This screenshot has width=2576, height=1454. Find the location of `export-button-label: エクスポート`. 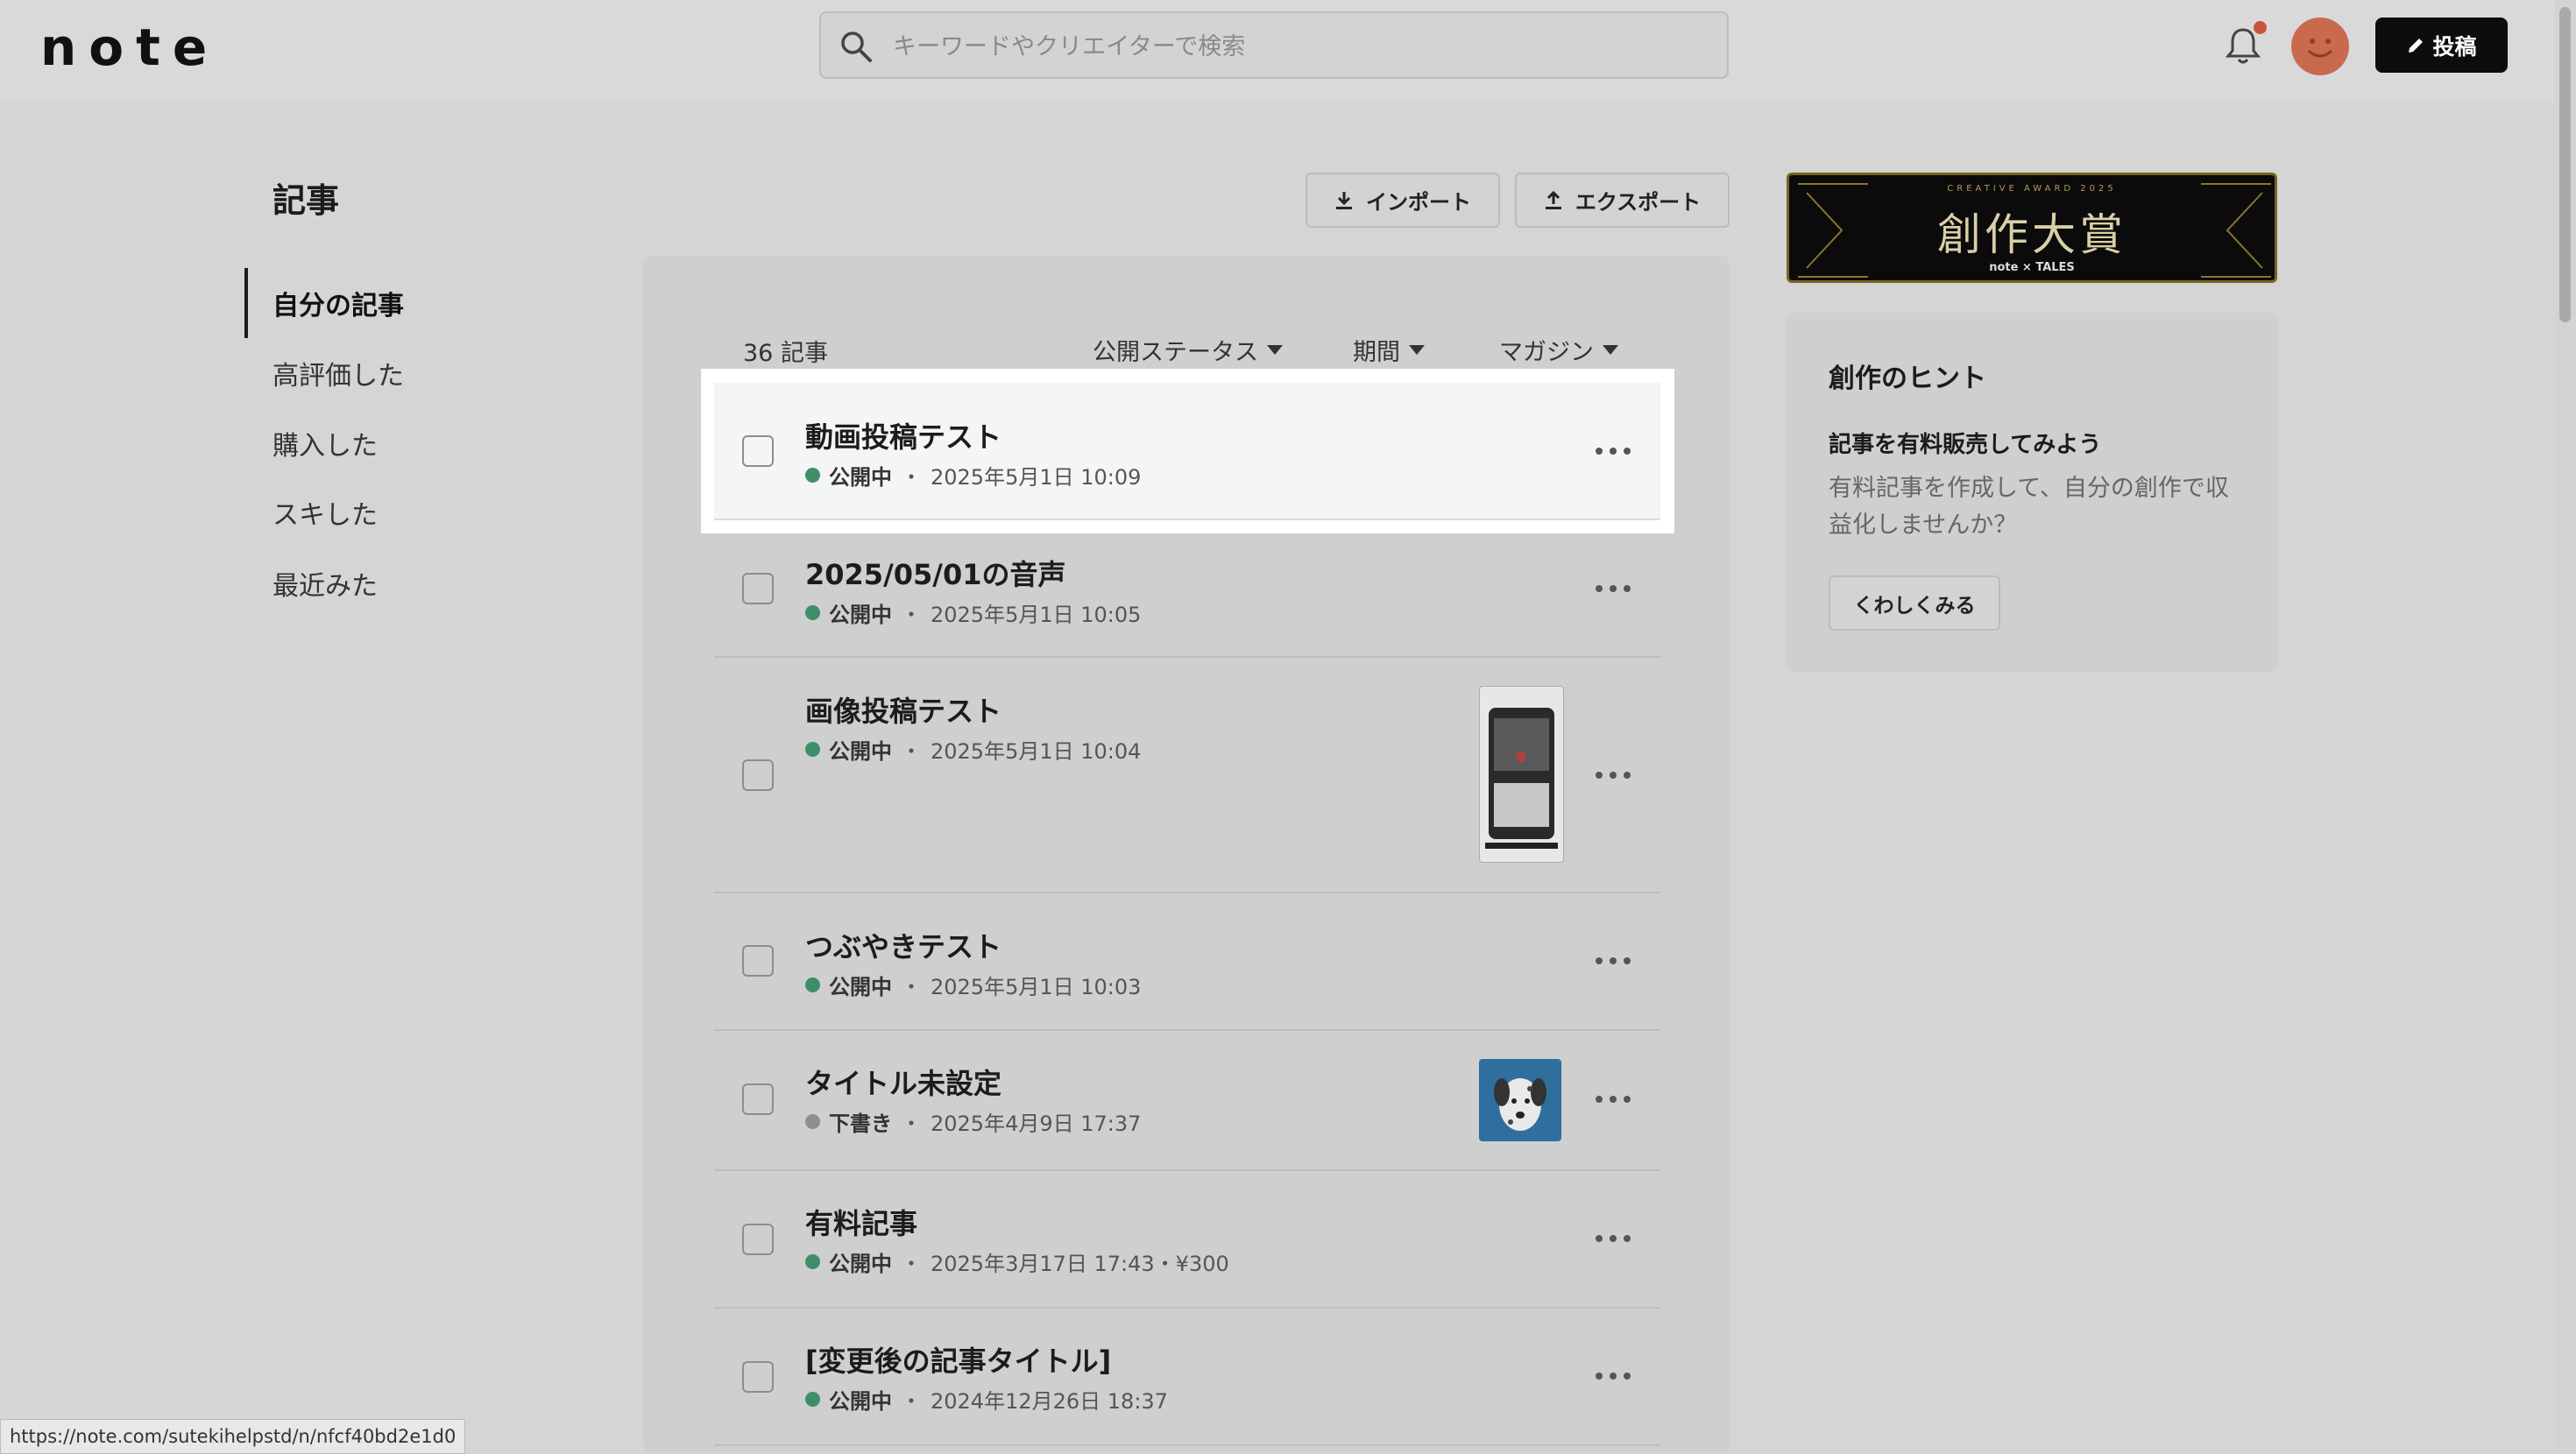

export-button-label: エクスポート is located at coordinates (1638, 202).